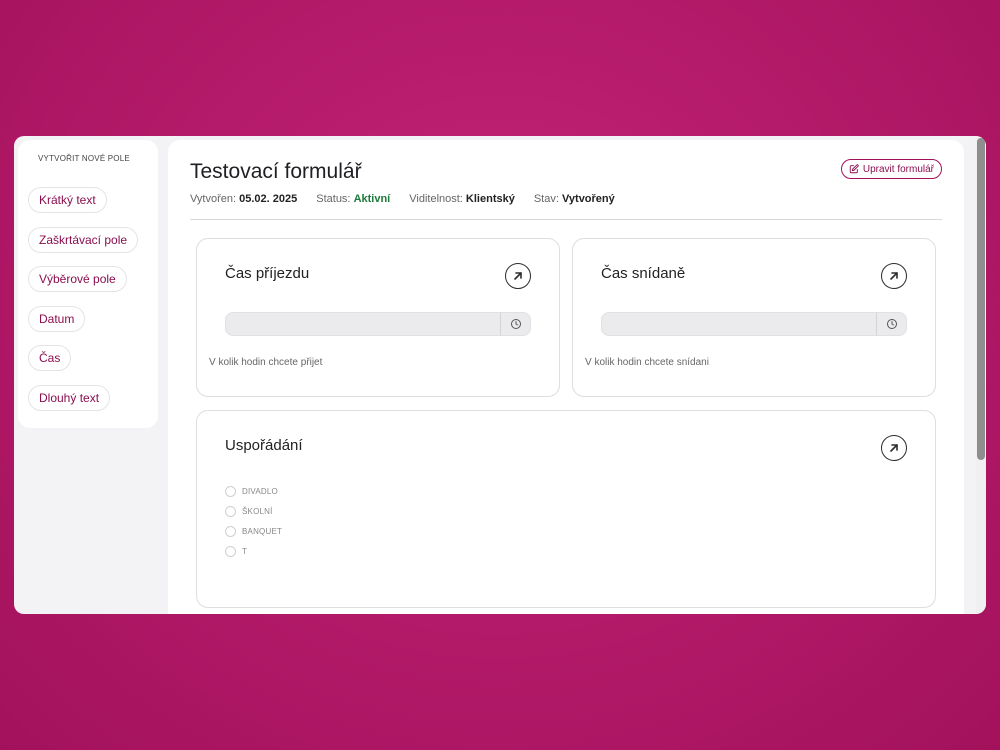 This screenshot has height=750, width=1000. I want to click on meta-created-value: 05.02. 2025, so click(268, 199).